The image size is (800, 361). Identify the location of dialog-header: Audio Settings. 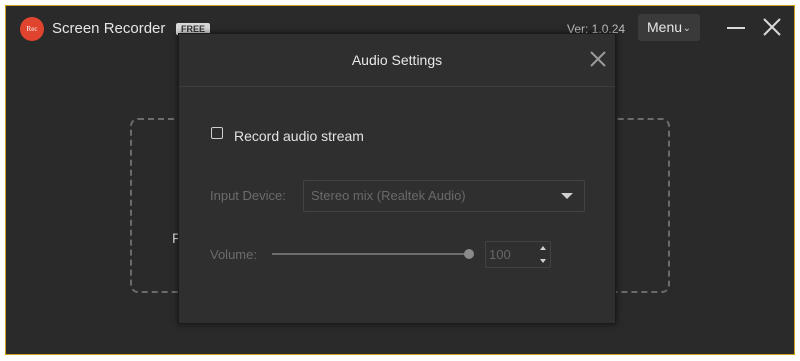
(397, 60).